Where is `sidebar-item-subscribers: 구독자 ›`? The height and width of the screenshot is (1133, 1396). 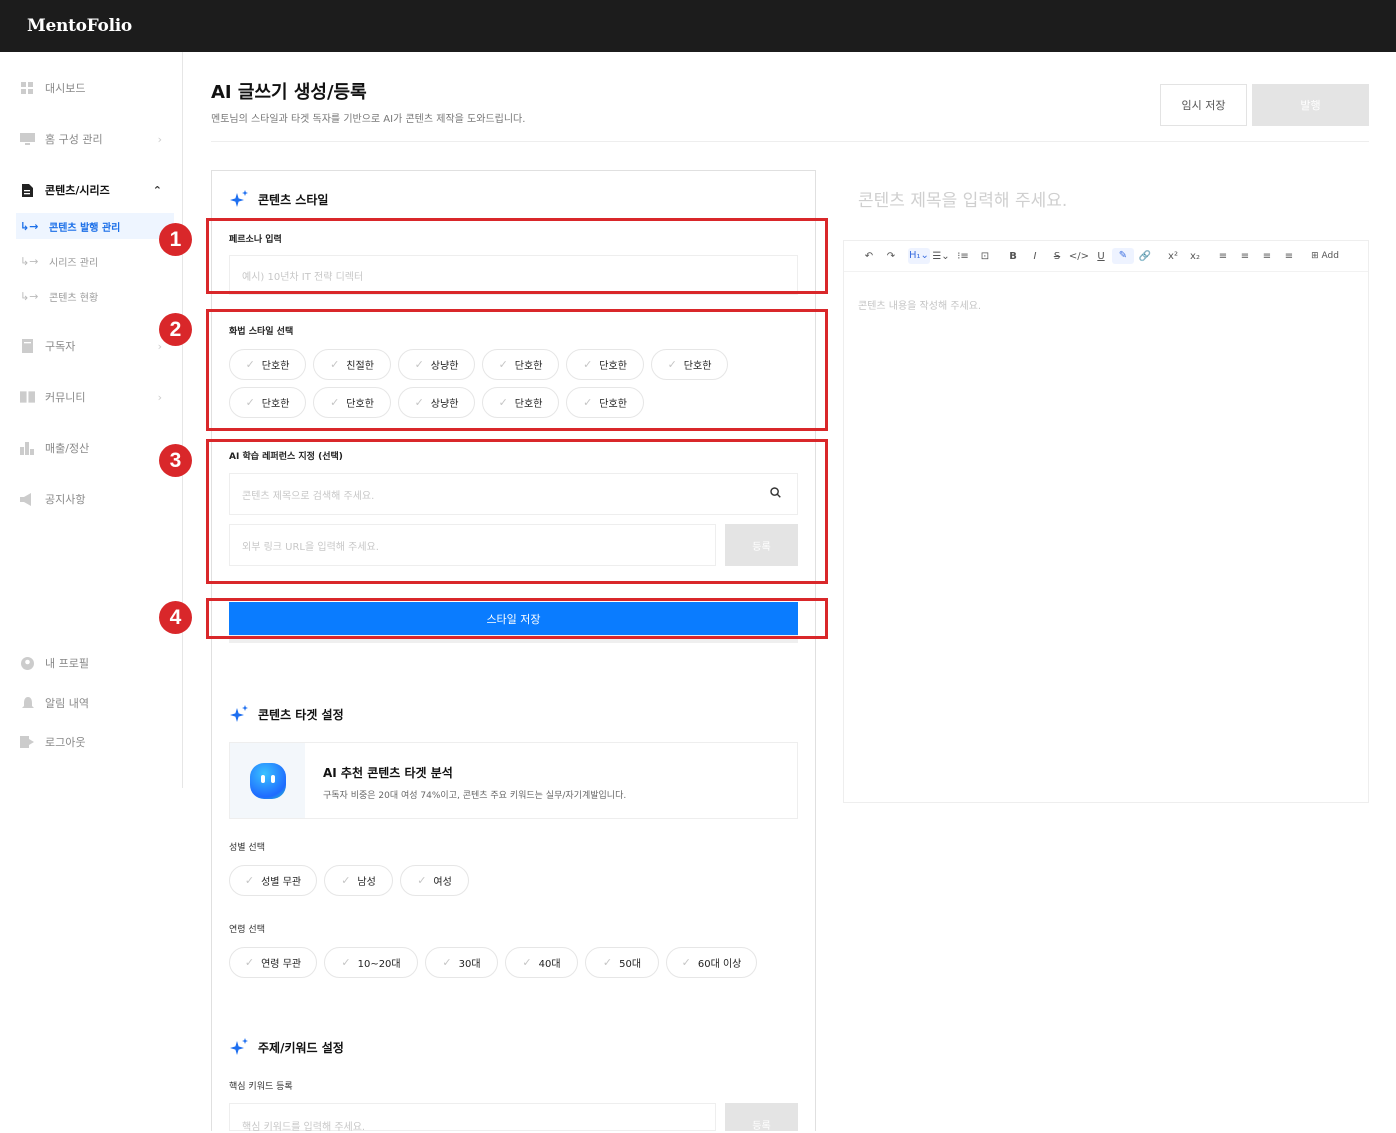 sidebar-item-subscribers: 구독자 › is located at coordinates (95, 346).